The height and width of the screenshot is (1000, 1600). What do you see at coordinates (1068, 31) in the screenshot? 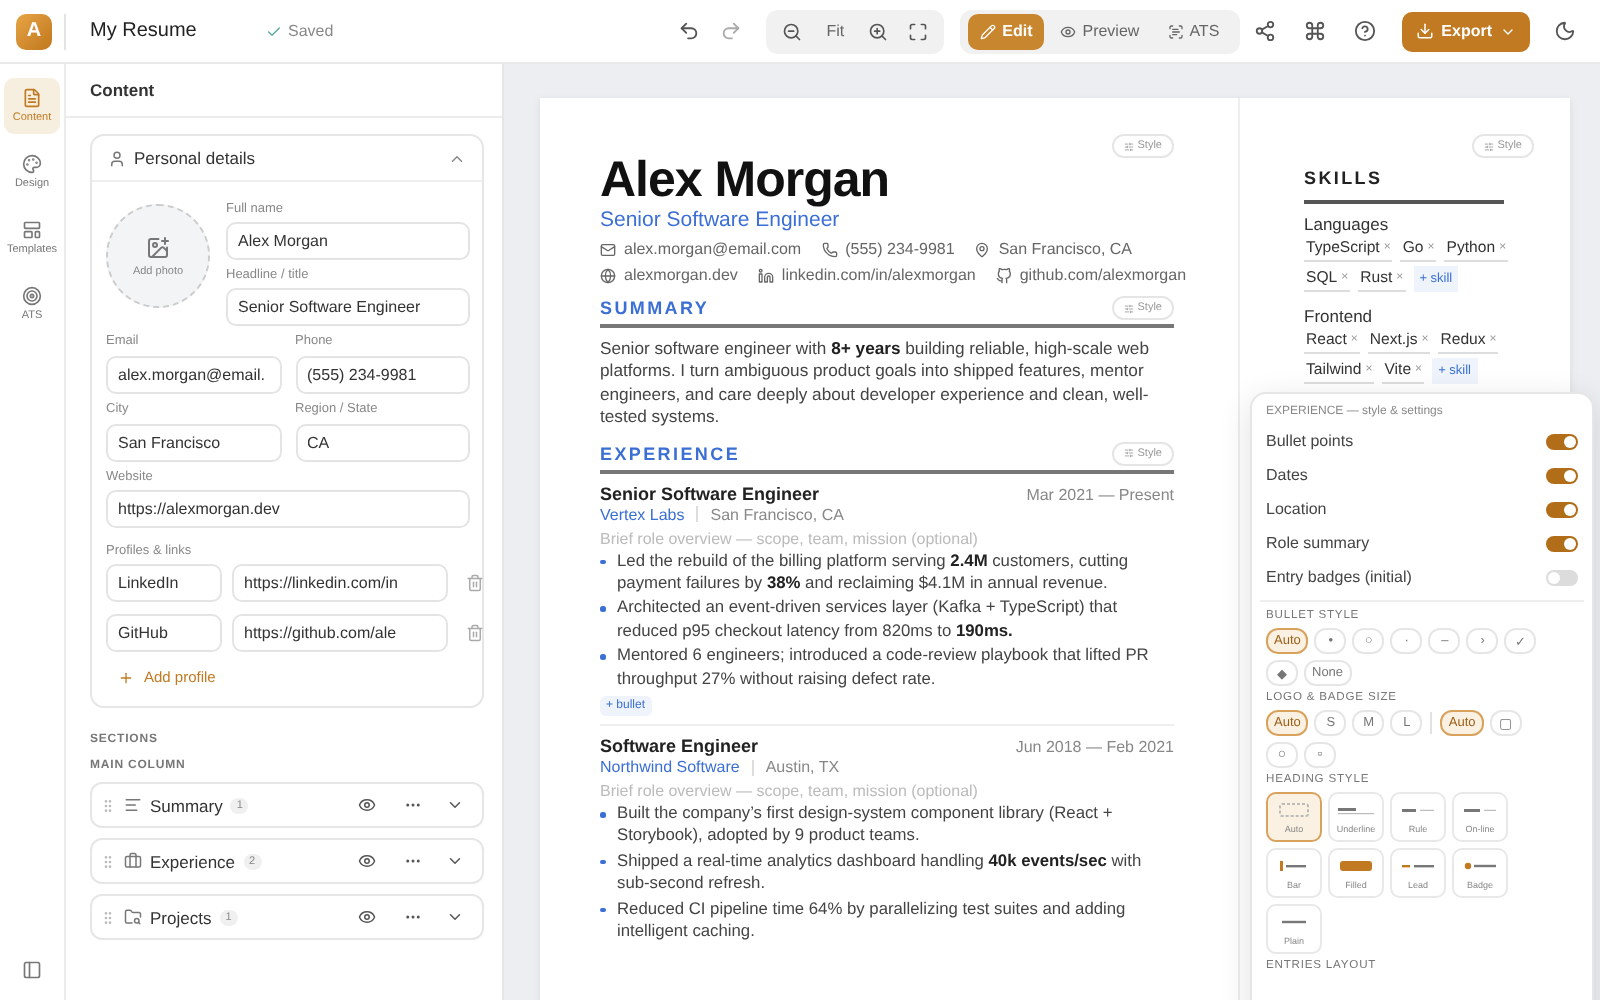
I see `eye-icon` at bounding box center [1068, 31].